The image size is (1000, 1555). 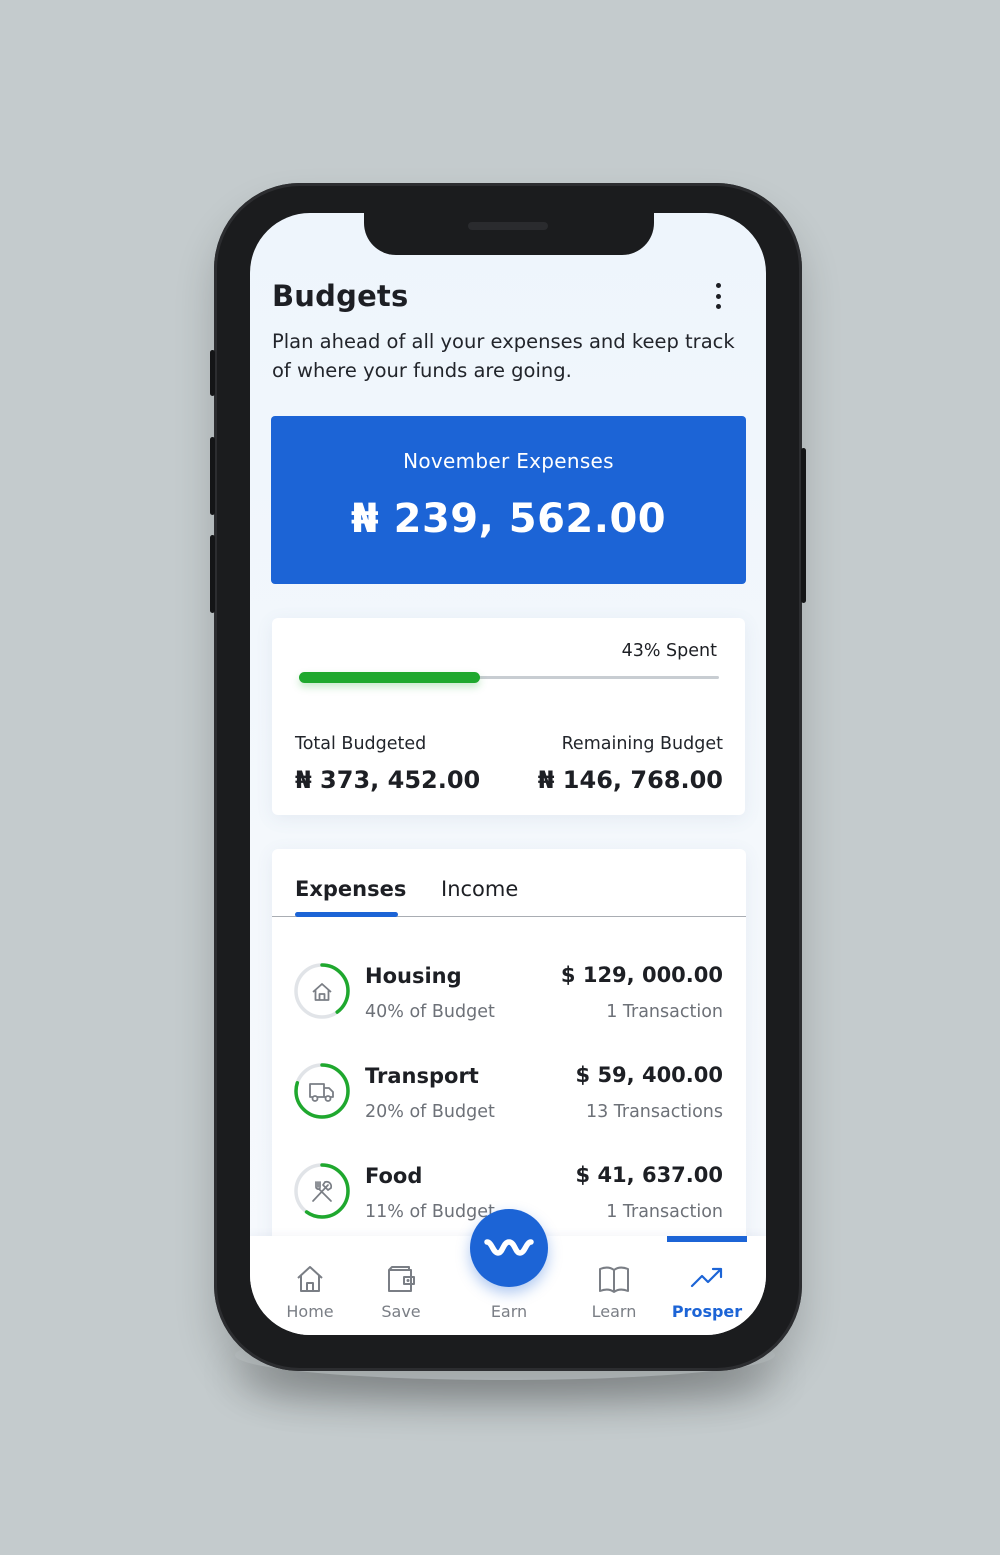 I want to click on remaining-budget-label: Remaining Budget, so click(x=642, y=744).